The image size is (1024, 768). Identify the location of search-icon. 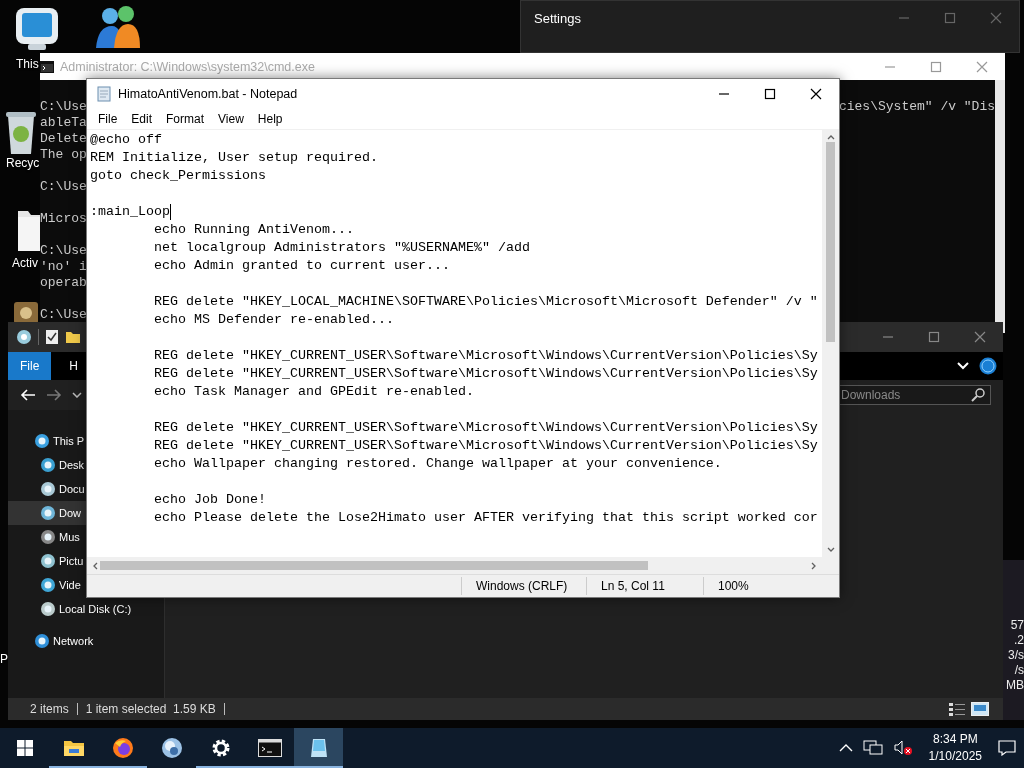
(978, 395).